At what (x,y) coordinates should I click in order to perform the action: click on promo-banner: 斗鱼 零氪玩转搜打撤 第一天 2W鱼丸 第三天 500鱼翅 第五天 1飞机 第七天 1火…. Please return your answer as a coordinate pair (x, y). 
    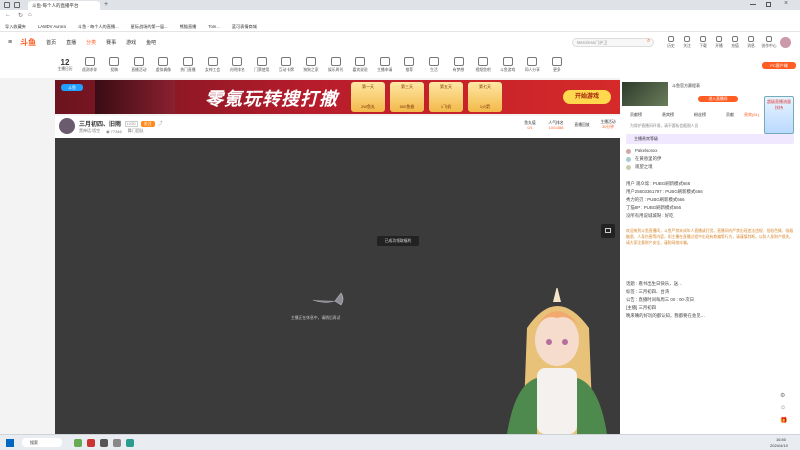
    Looking at the image, I should click on (337, 97).